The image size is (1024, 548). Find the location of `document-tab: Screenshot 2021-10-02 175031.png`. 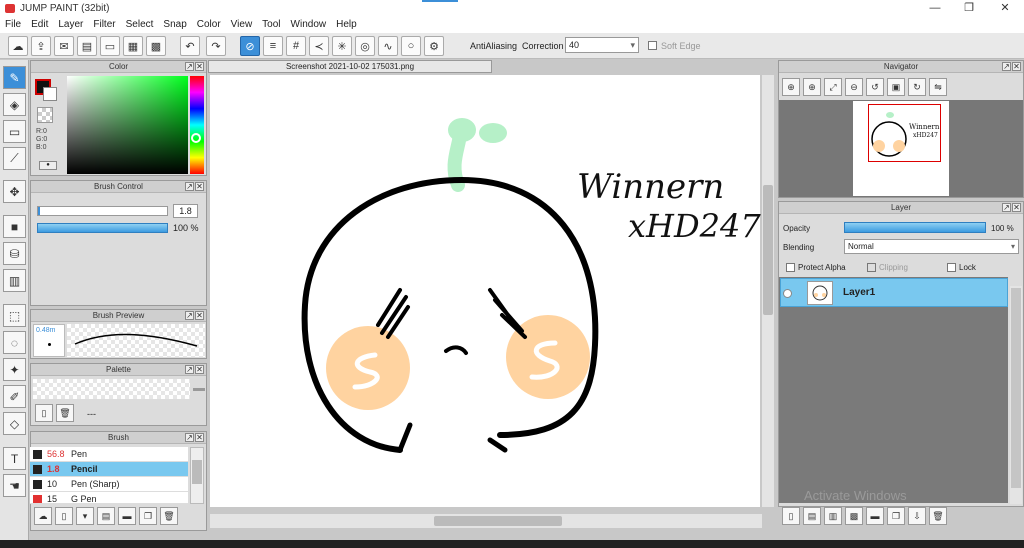

document-tab: Screenshot 2021-10-02 175031.png is located at coordinates (350, 66).